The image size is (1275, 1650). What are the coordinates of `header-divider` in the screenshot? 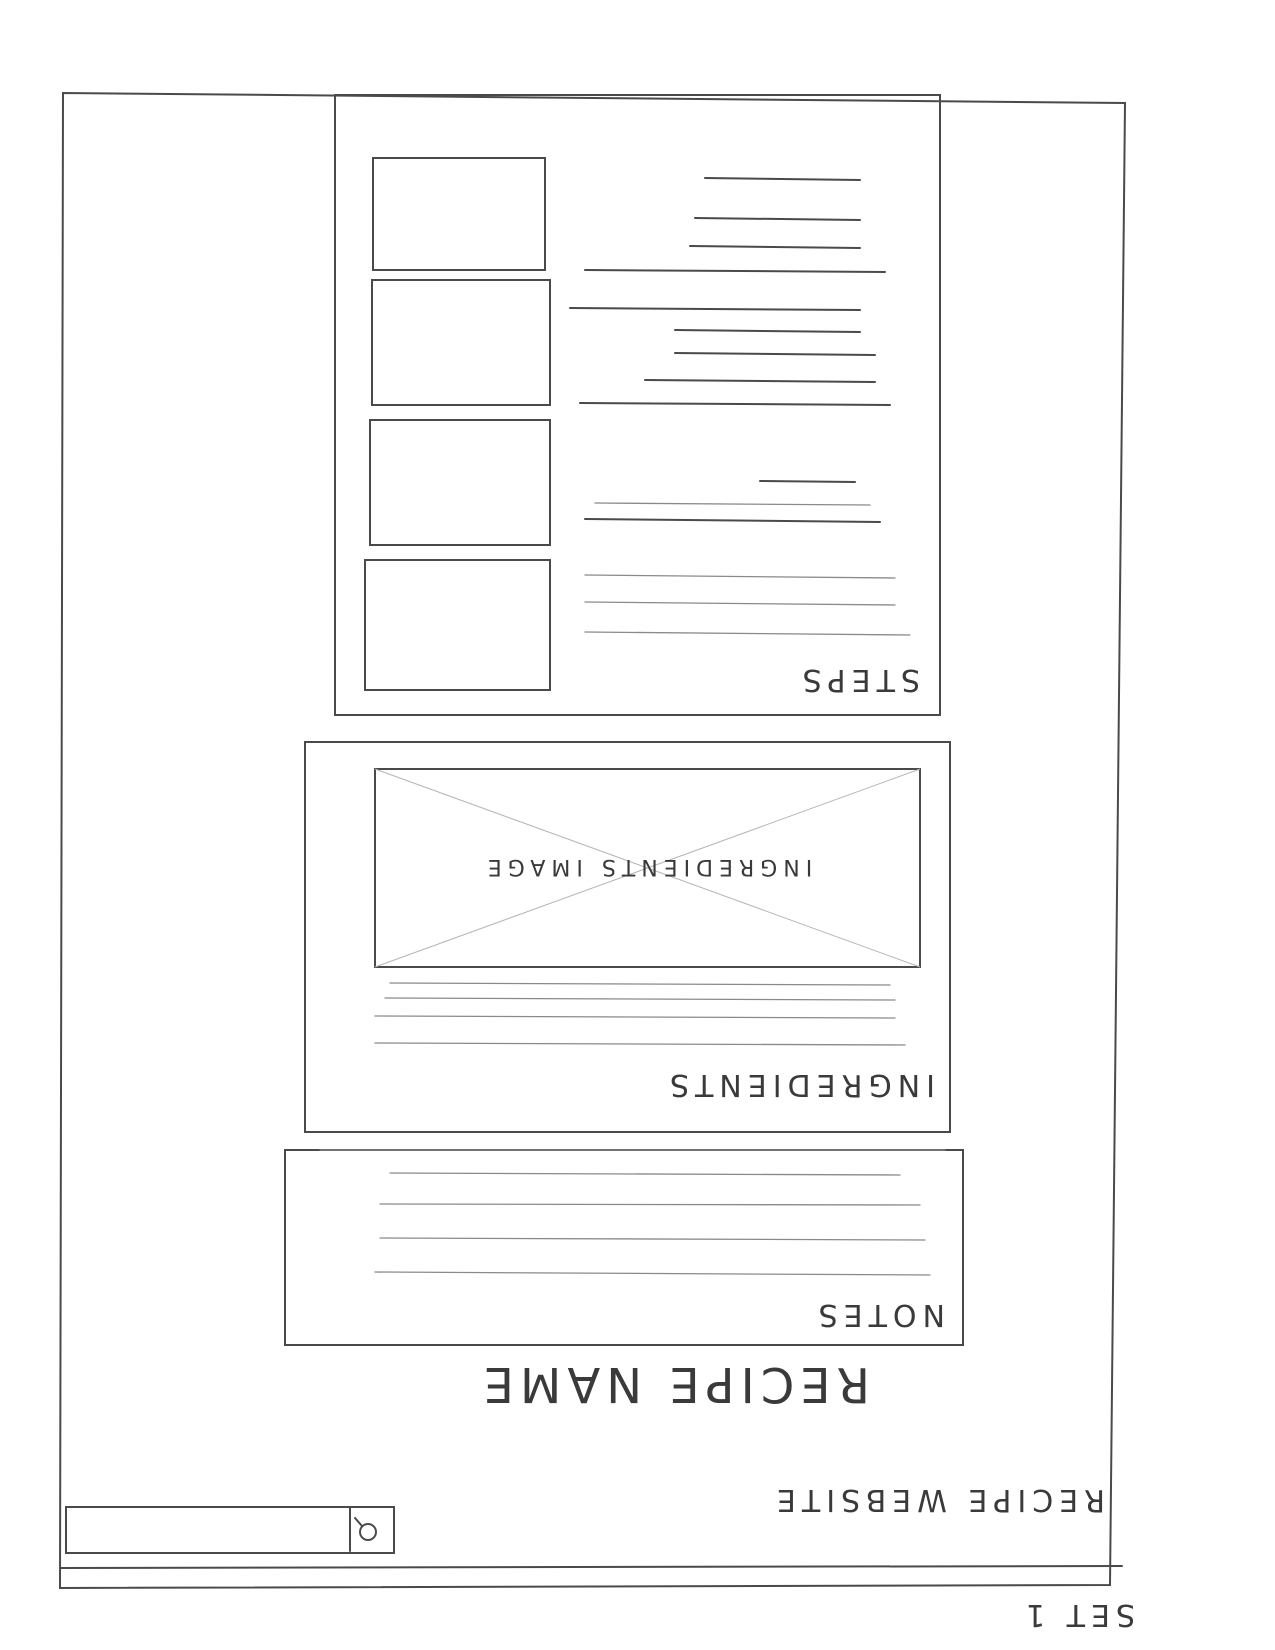 It's located at (591, 1567).